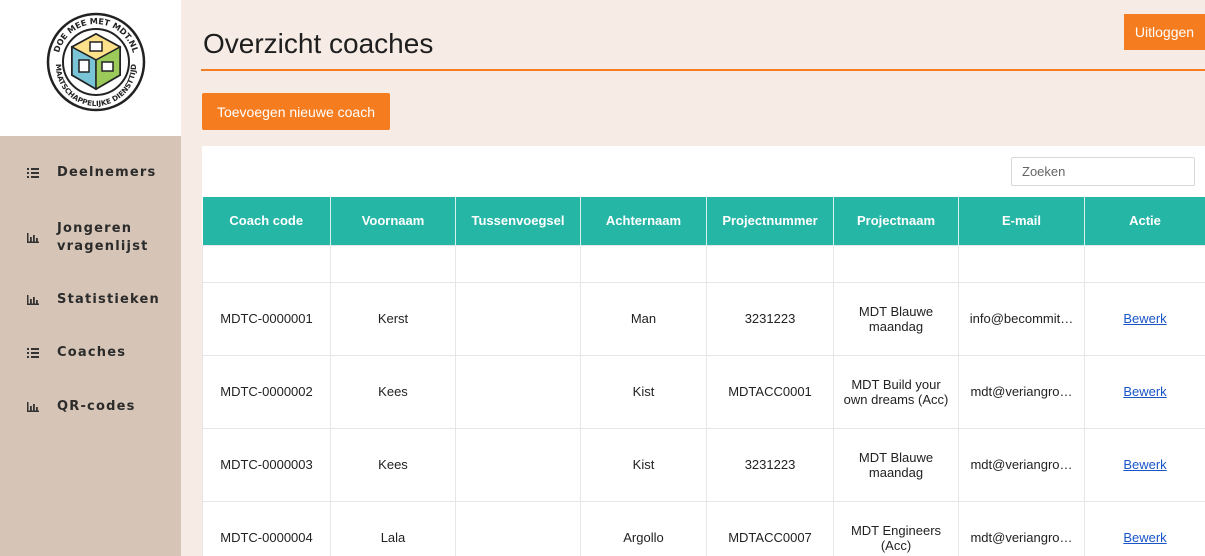  What do you see at coordinates (109, 299) in the screenshot?
I see `sidebar-item-label: Statistieken` at bounding box center [109, 299].